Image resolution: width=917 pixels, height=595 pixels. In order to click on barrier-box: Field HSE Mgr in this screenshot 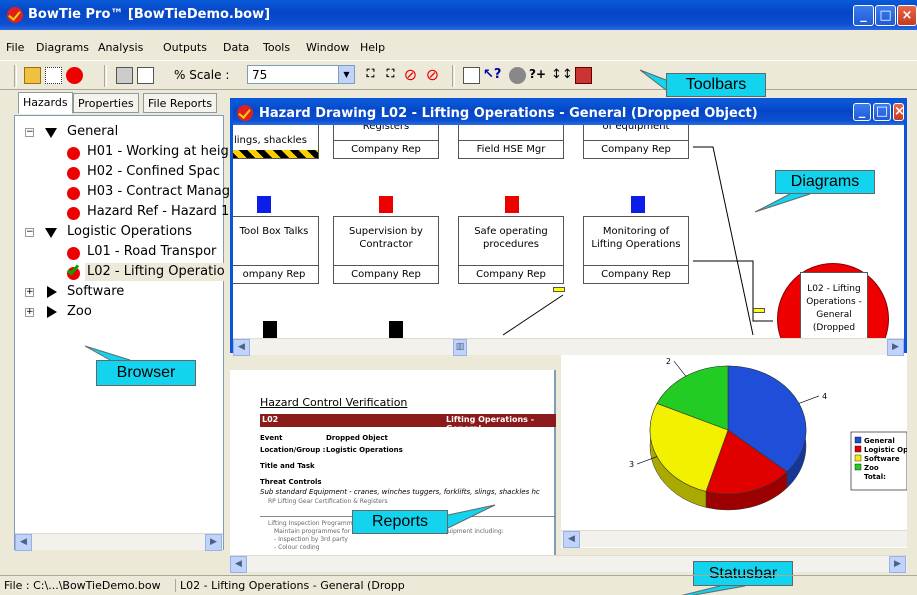, I will do `click(511, 142)`.